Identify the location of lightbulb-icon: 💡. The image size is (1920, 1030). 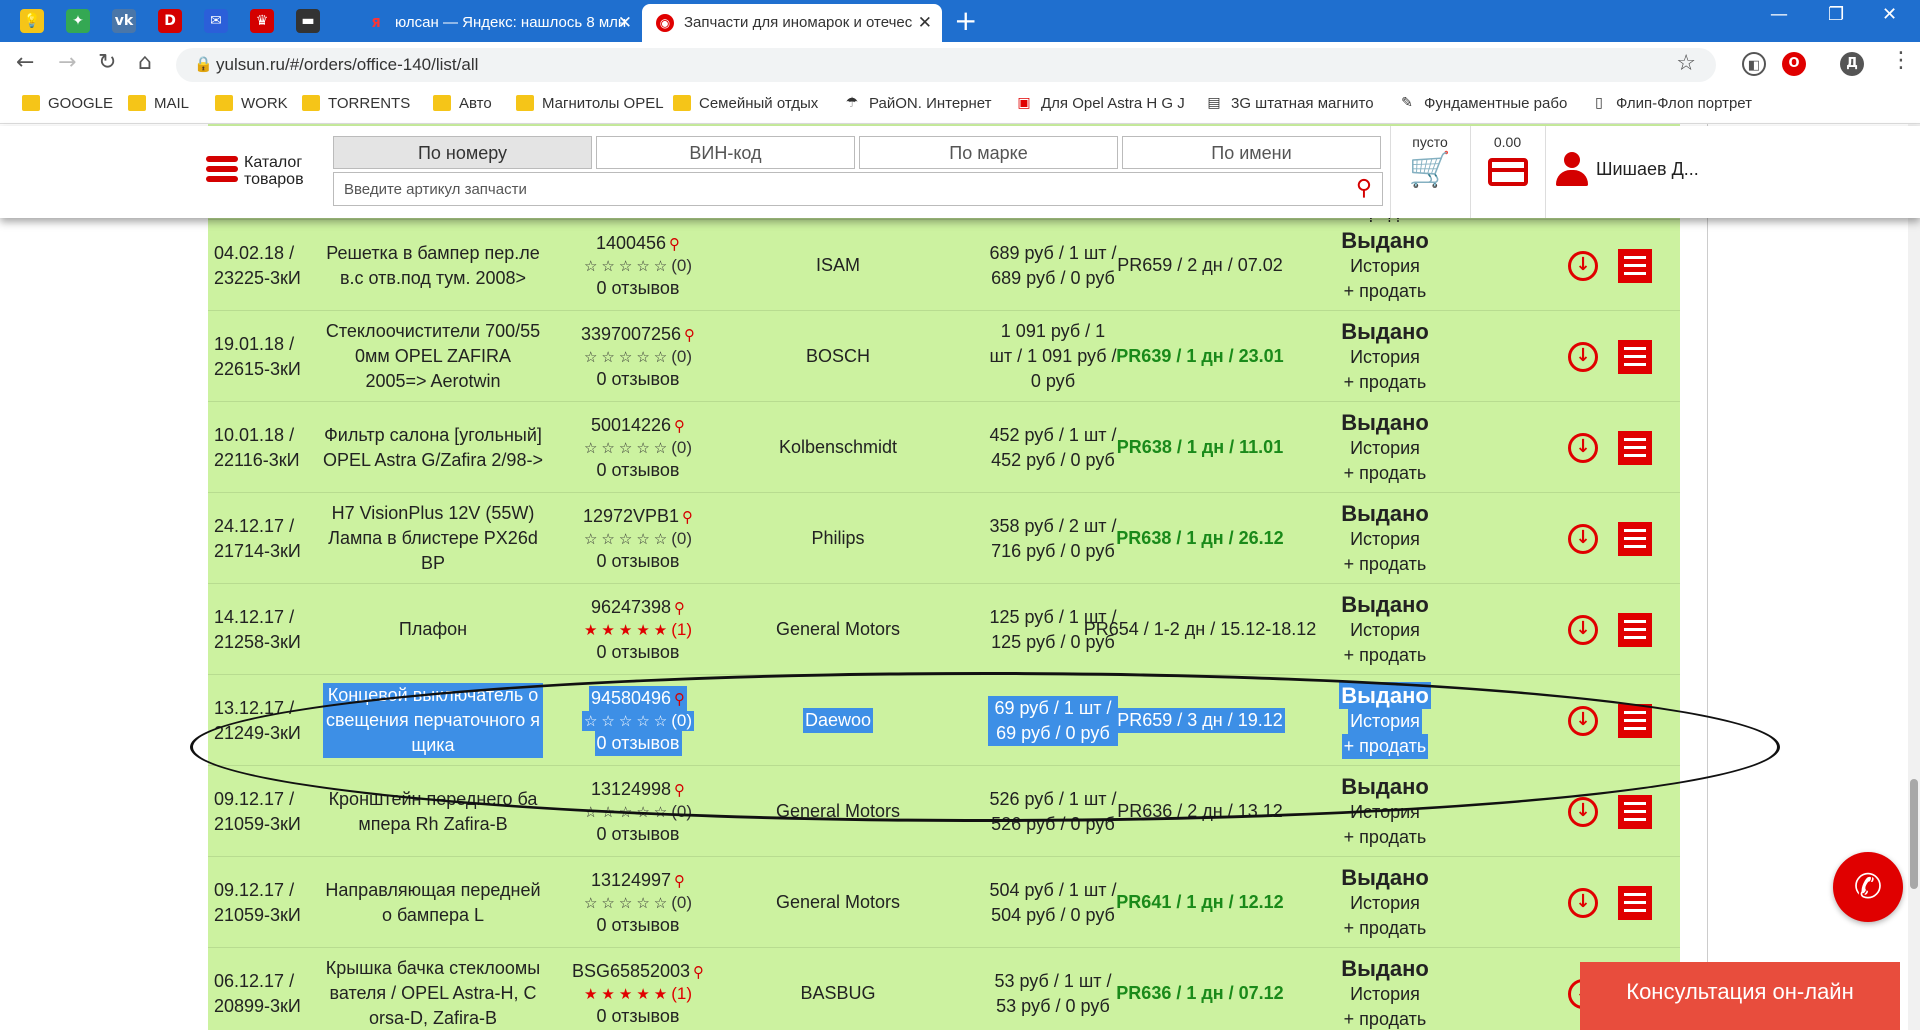
(32, 21).